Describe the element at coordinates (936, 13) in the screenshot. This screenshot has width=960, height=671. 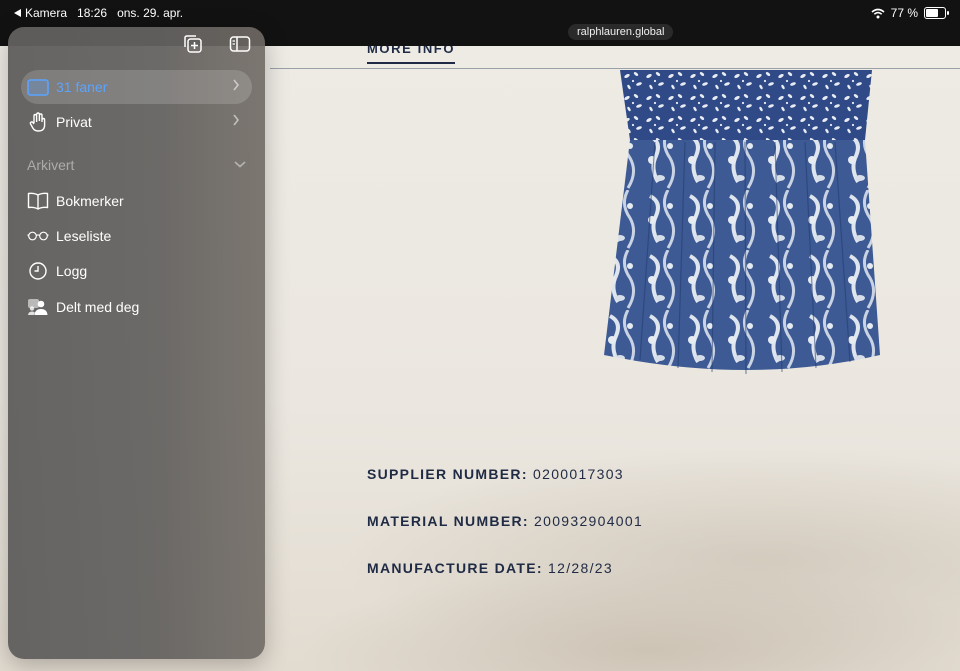
I see `battery-icon` at that location.